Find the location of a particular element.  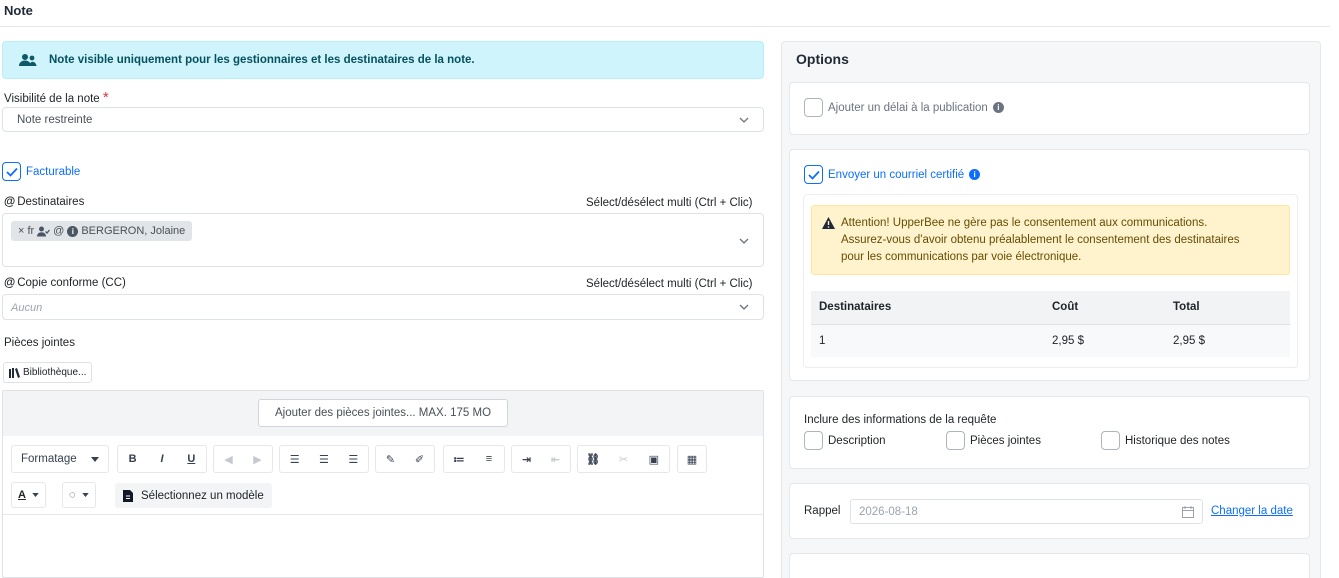

recipient-tag: × fr @ i BERGERON, Jolaine is located at coordinates (102, 231).